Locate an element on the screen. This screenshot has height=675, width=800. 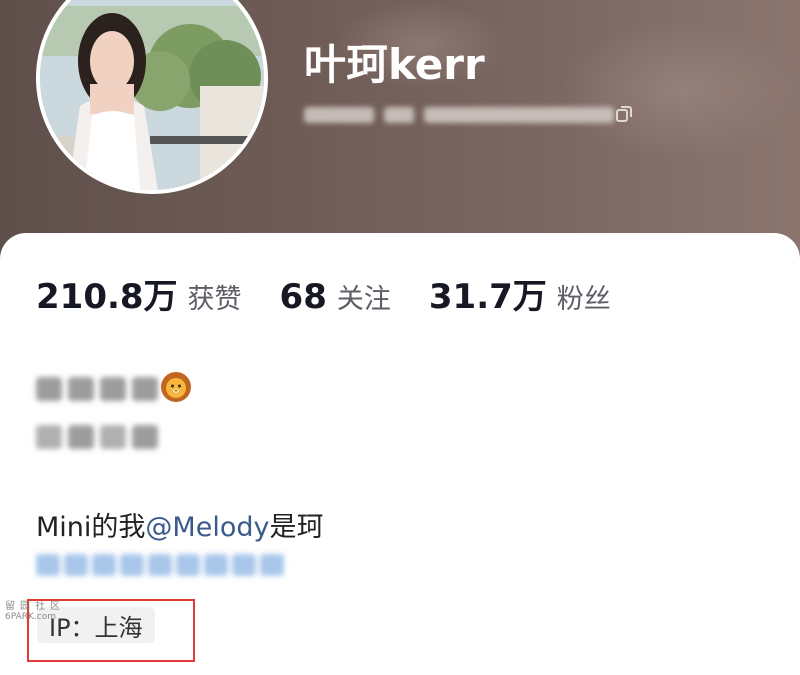
watermark: 留园社区 6PARK.com is located at coordinates (38, 612).